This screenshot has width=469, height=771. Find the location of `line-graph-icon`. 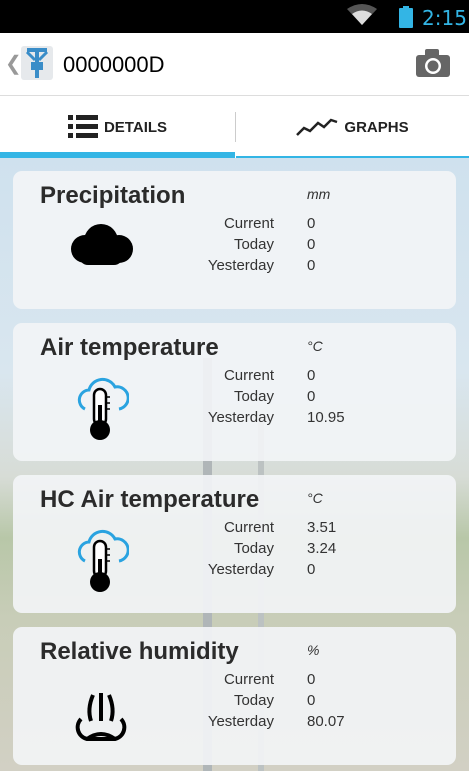

line-graph-icon is located at coordinates (317, 127).